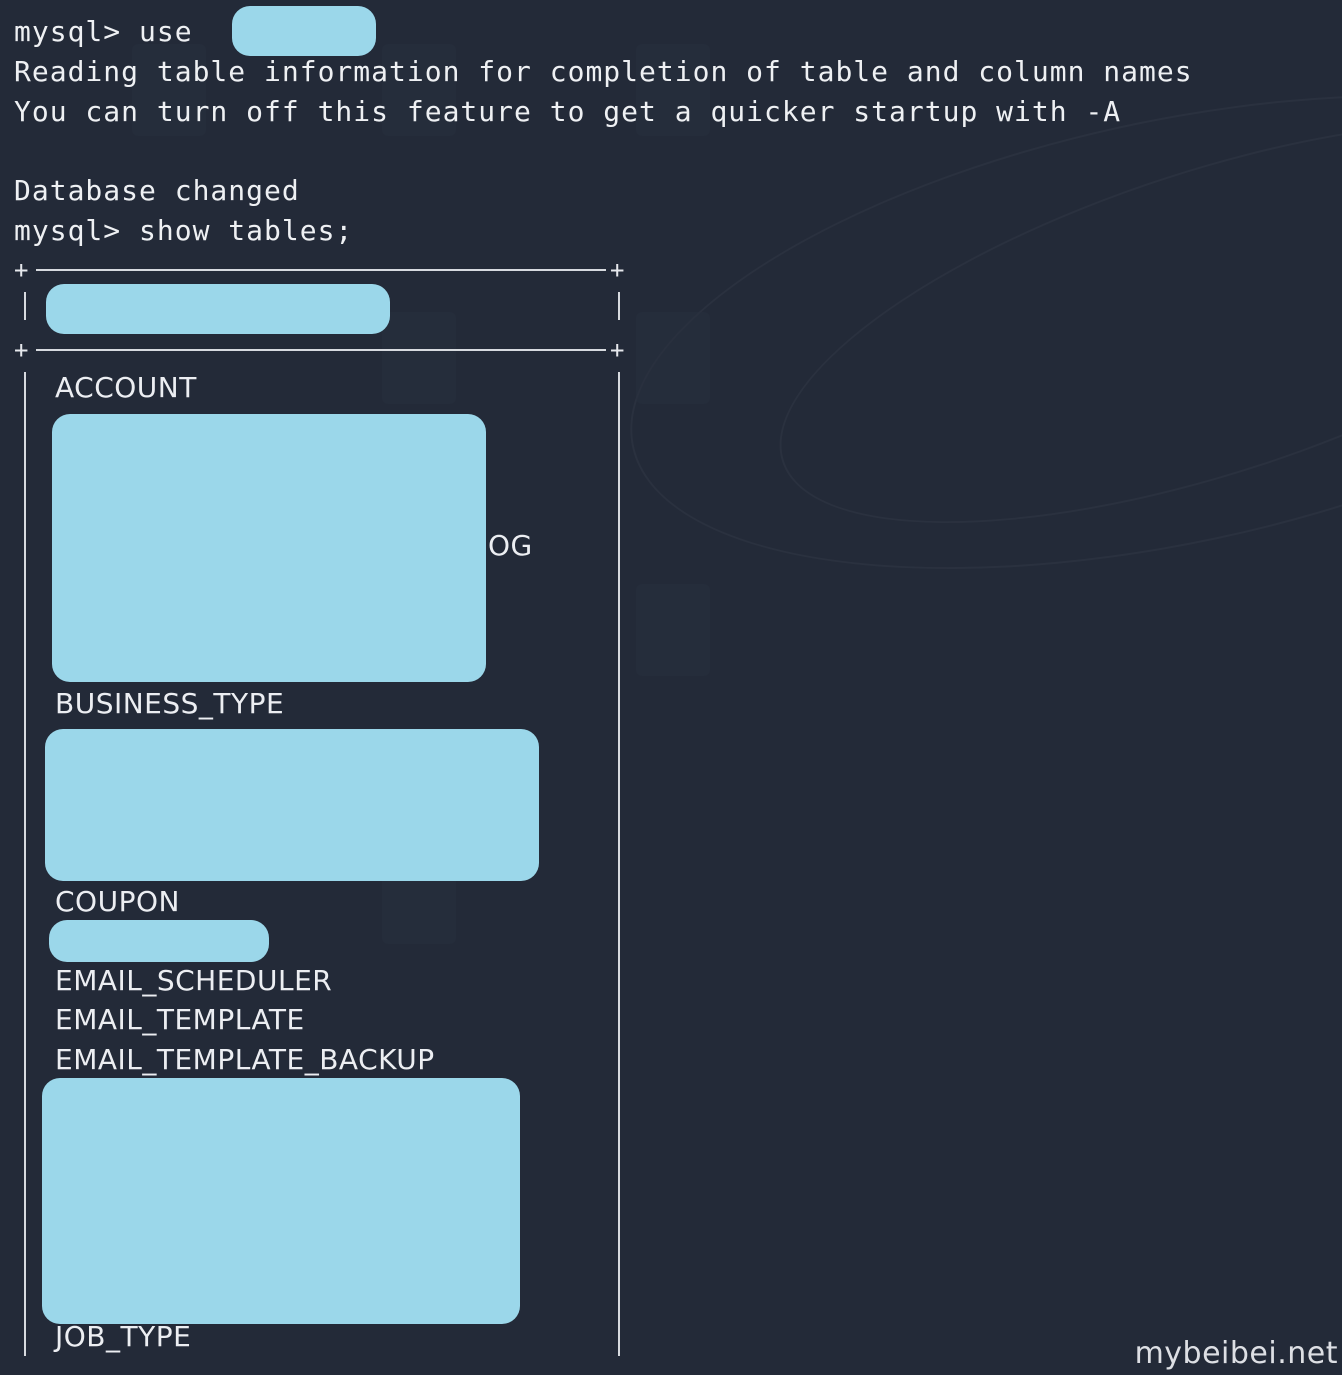 The image size is (1342, 1375). Describe the element at coordinates (180, 1019) in the screenshot. I see `table-row: EMAIL_TEMPLATE` at that location.